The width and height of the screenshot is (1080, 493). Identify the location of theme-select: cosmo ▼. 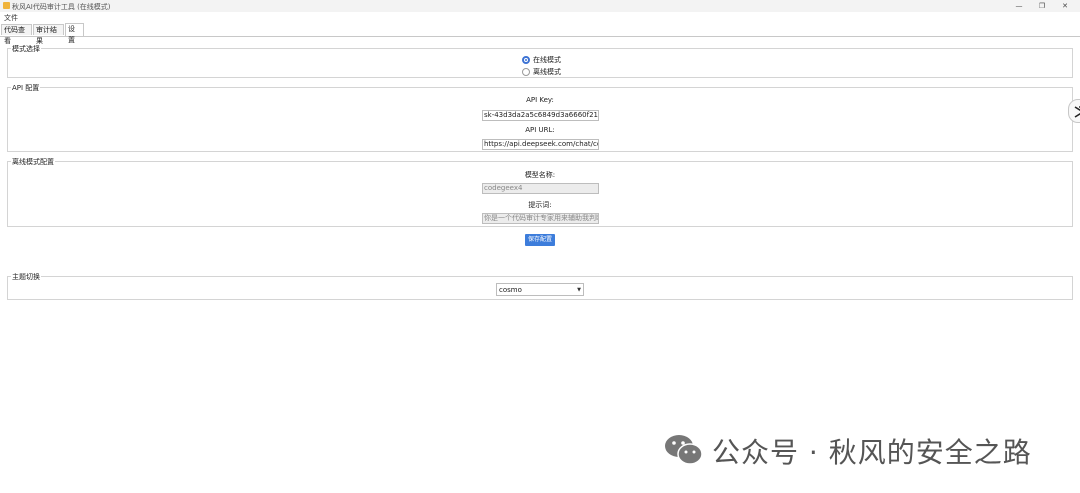
(540, 289).